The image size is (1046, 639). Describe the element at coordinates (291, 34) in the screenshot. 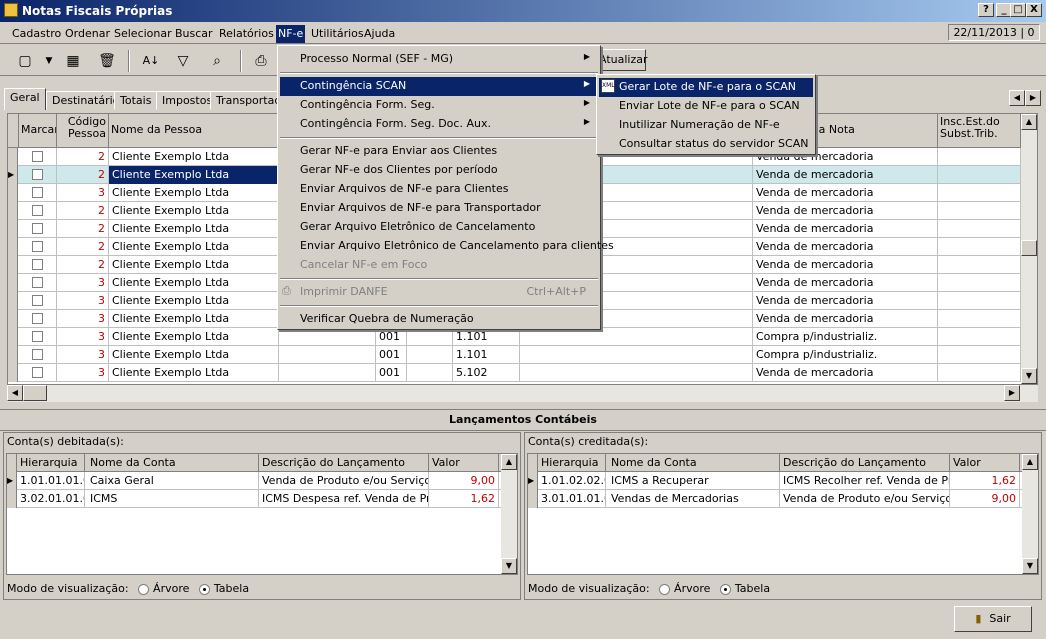

I see `menu-nfe: NF-e` at that location.